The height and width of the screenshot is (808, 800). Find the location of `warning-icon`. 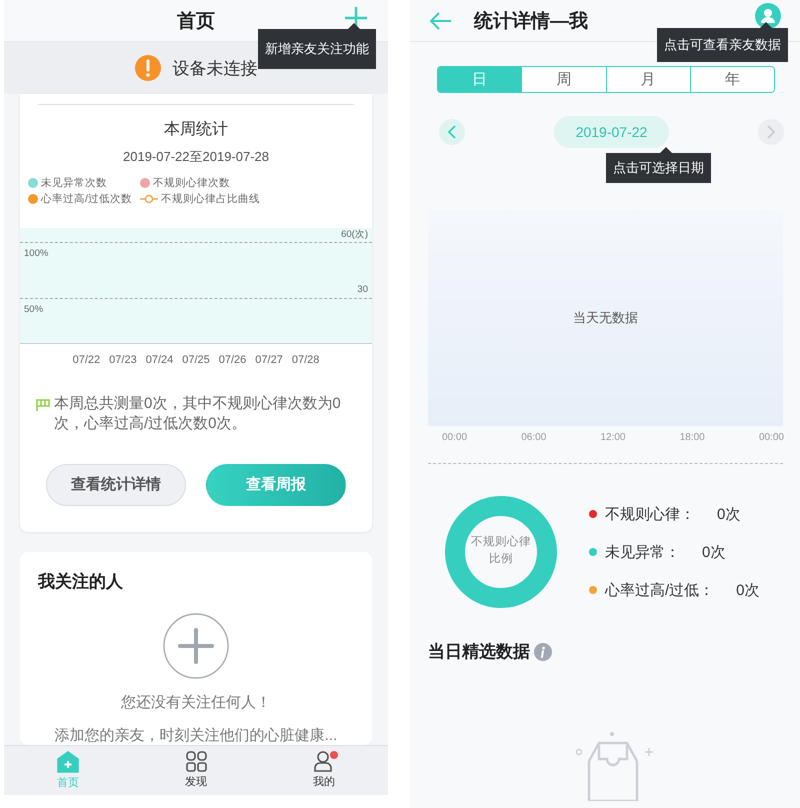

warning-icon is located at coordinates (147, 68).